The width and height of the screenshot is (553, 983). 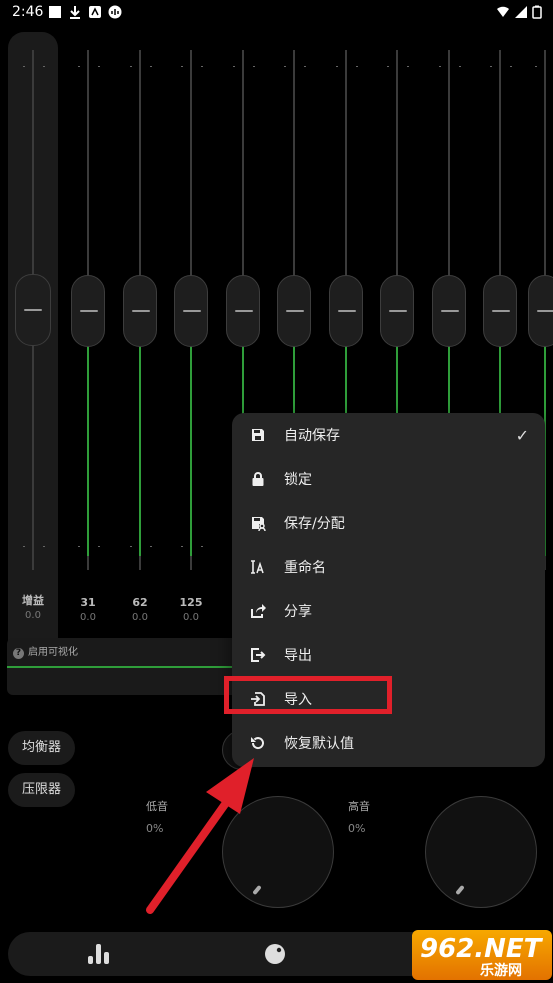 I want to click on gain-label: 增益, so click(x=33, y=600).